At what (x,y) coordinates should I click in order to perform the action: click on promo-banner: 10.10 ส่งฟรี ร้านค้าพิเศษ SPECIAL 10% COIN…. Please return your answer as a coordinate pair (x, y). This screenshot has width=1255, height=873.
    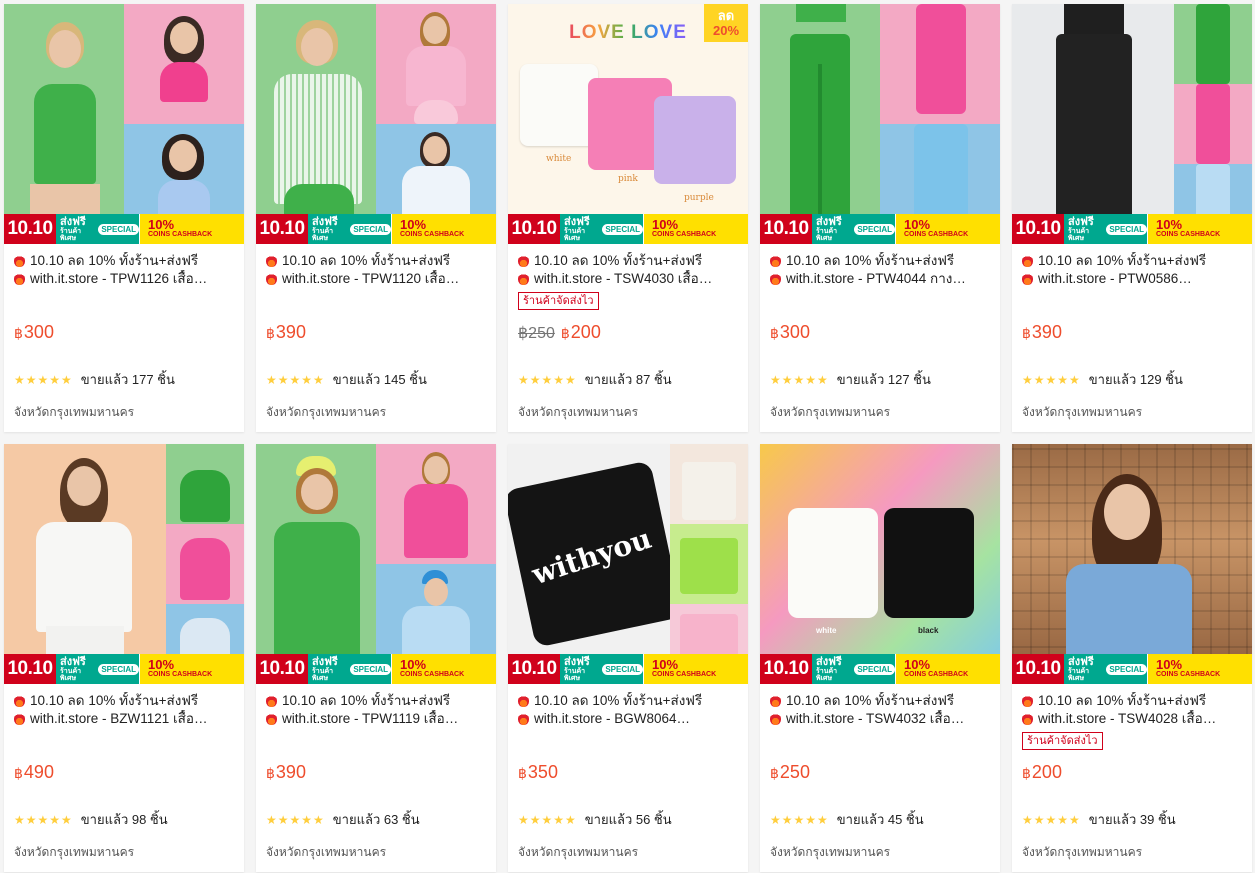
    Looking at the image, I should click on (124, 229).